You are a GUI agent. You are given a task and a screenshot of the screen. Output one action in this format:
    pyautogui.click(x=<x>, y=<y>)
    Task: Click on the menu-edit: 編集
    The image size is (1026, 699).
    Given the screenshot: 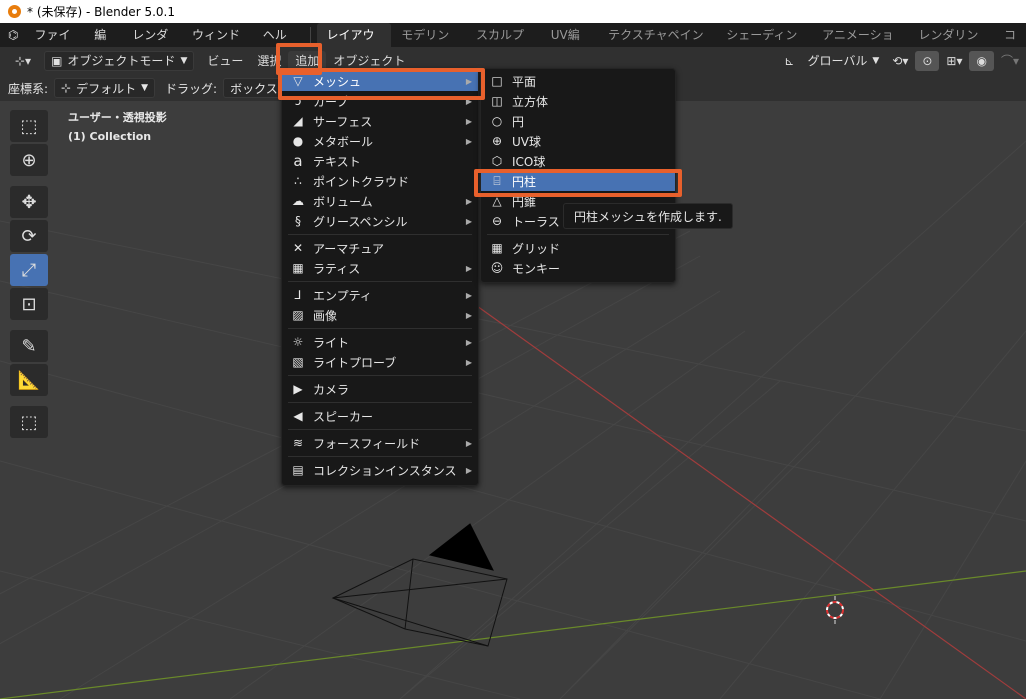 What is the action you would take?
    pyautogui.click(x=105, y=44)
    